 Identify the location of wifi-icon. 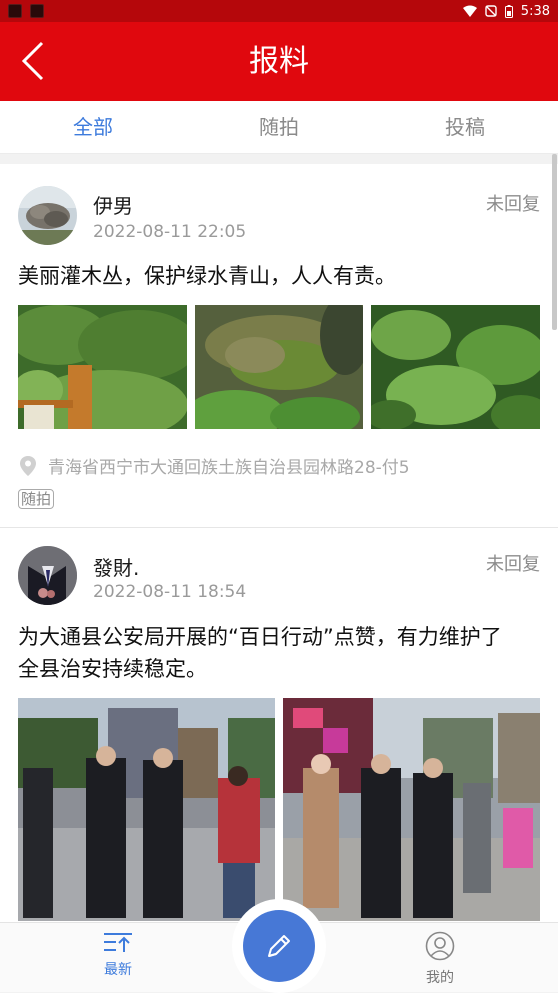
(469, 11).